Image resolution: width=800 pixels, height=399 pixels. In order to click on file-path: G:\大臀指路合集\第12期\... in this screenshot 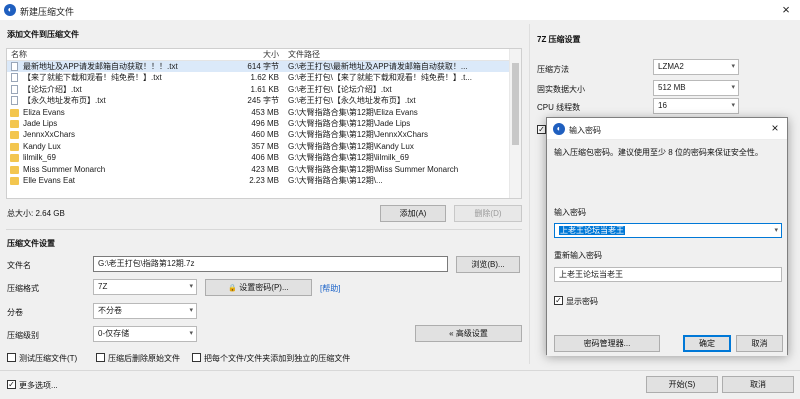, I will do `click(335, 180)`.